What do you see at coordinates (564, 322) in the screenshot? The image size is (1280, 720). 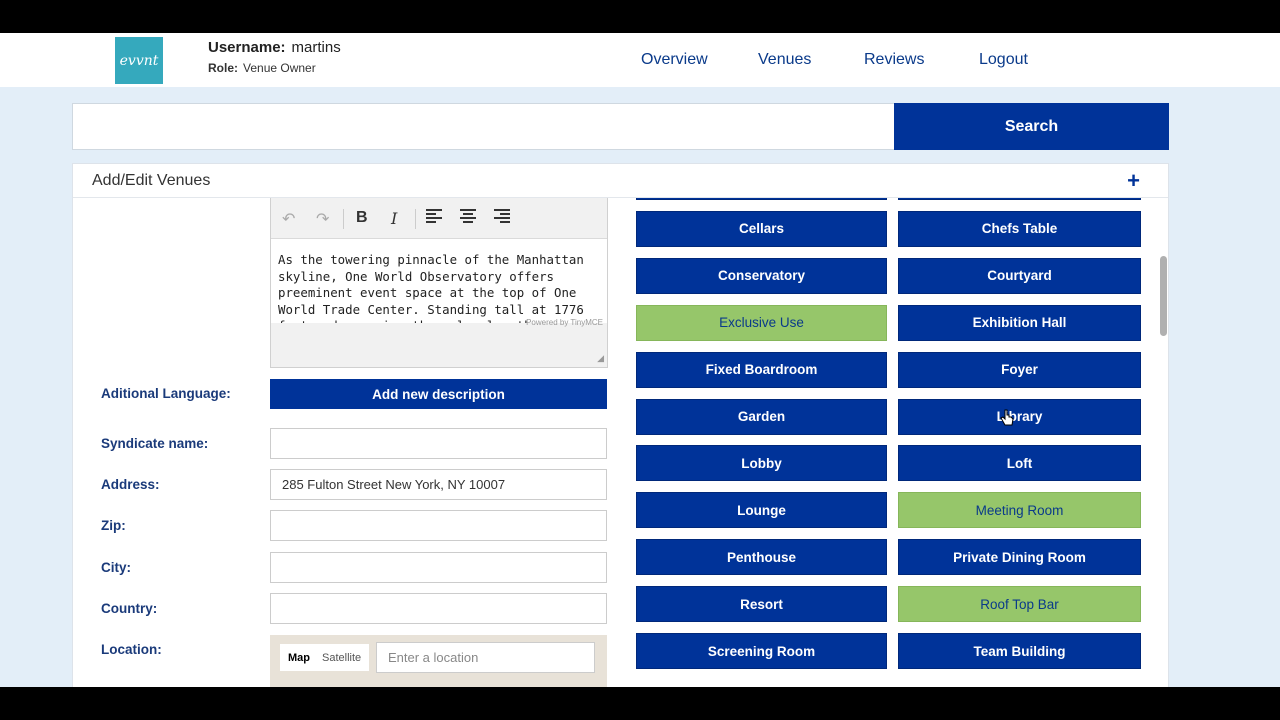 I see `powered-by-label: Powered by TinyMCE` at bounding box center [564, 322].